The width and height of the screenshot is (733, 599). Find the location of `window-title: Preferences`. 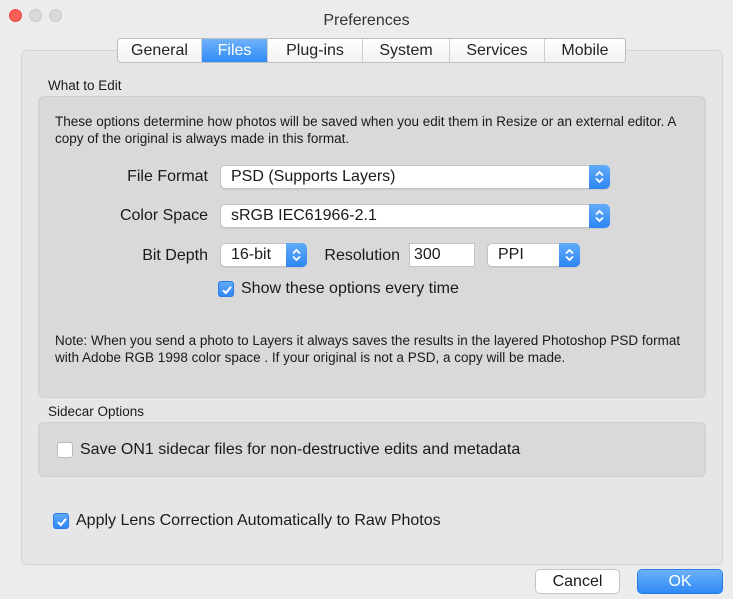

window-title: Preferences is located at coordinates (366, 20).